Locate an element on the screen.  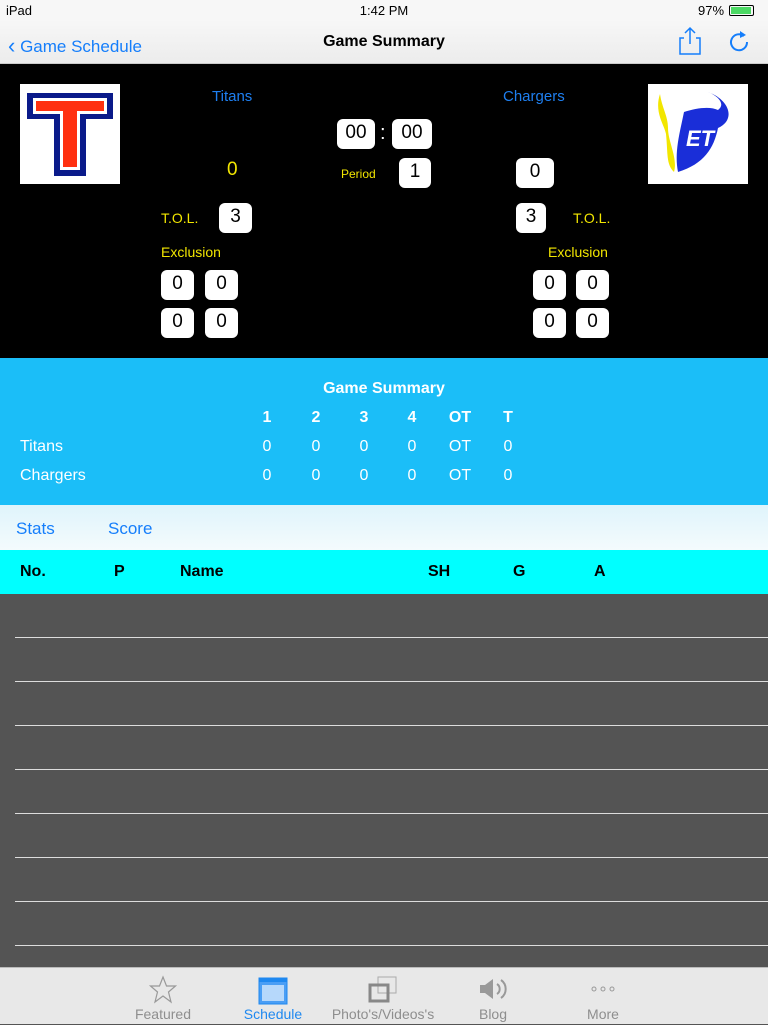
clock-colon: : is located at coordinates (383, 133).